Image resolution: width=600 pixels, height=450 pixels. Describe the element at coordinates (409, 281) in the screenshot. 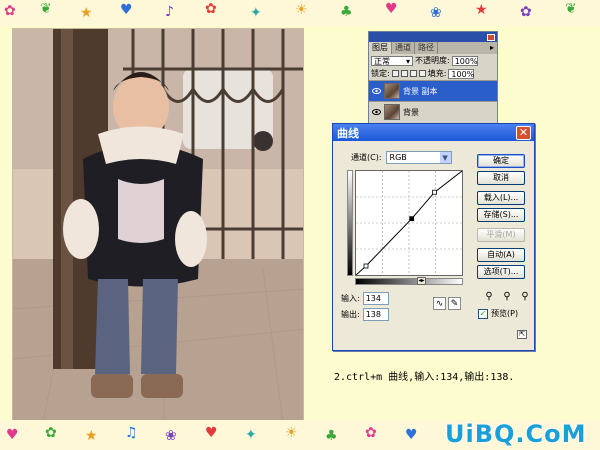

I see `input-gradient-bar` at that location.